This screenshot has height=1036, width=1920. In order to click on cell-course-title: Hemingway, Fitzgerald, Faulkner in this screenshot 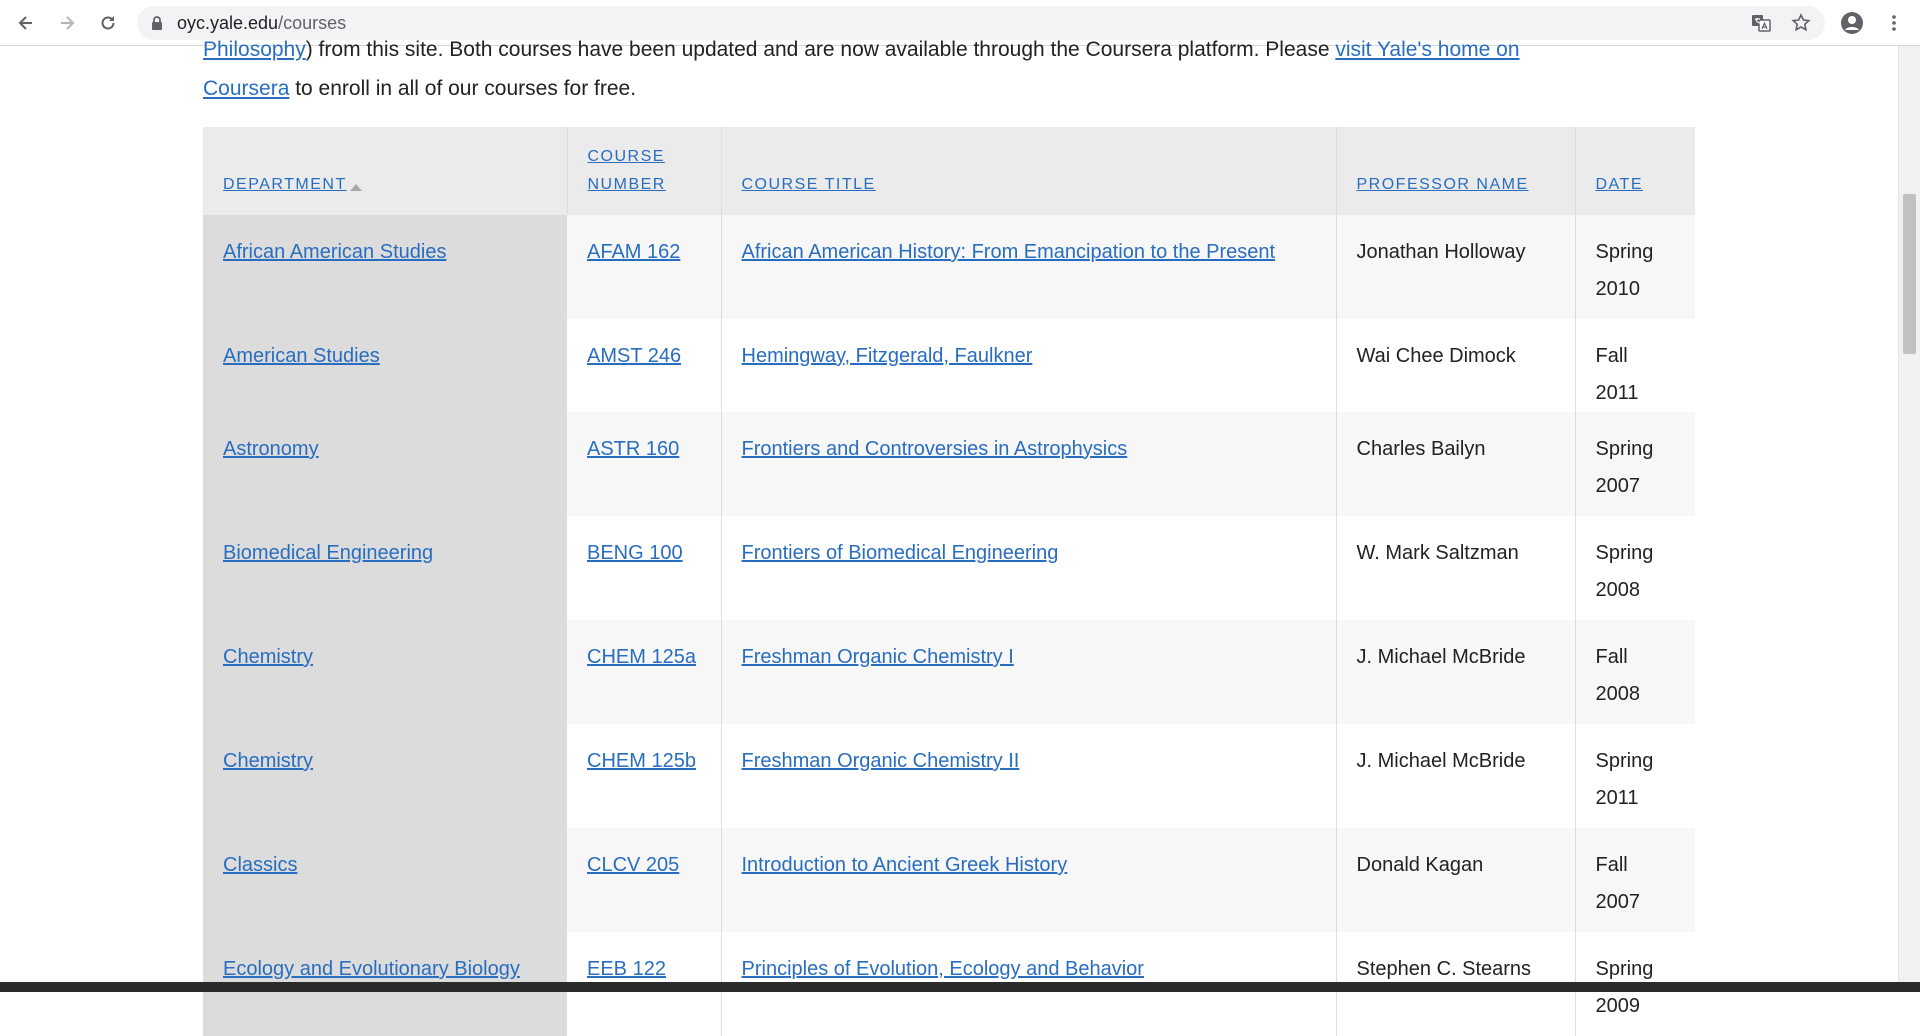, I will do `click(1029, 365)`.